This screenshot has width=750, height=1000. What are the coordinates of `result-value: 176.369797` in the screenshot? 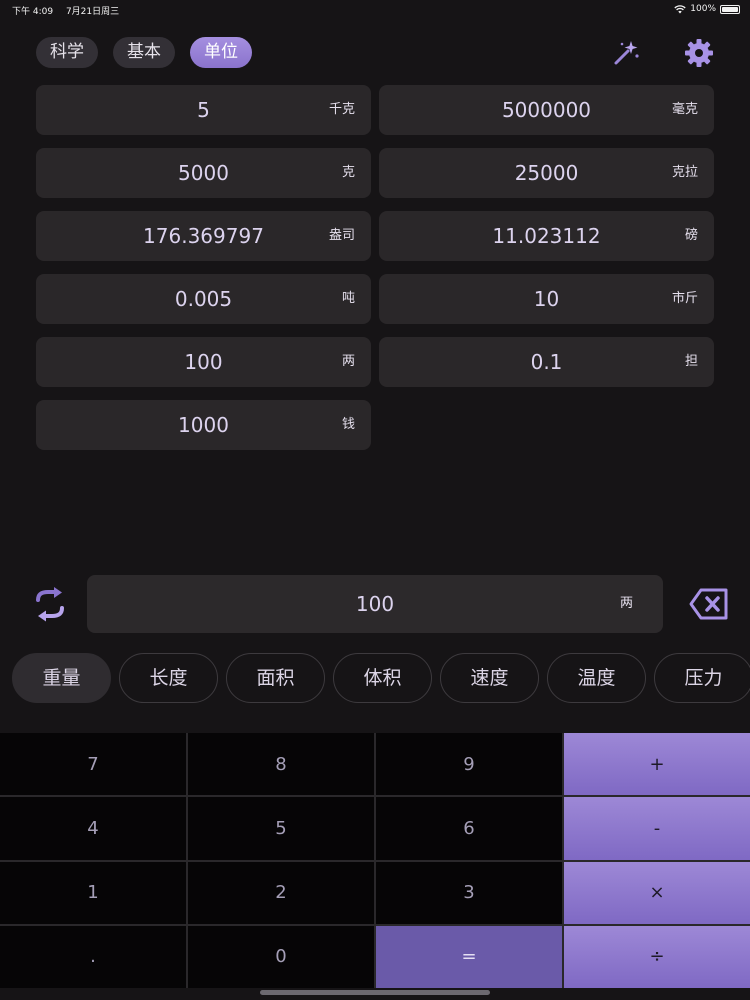 It's located at (203, 236).